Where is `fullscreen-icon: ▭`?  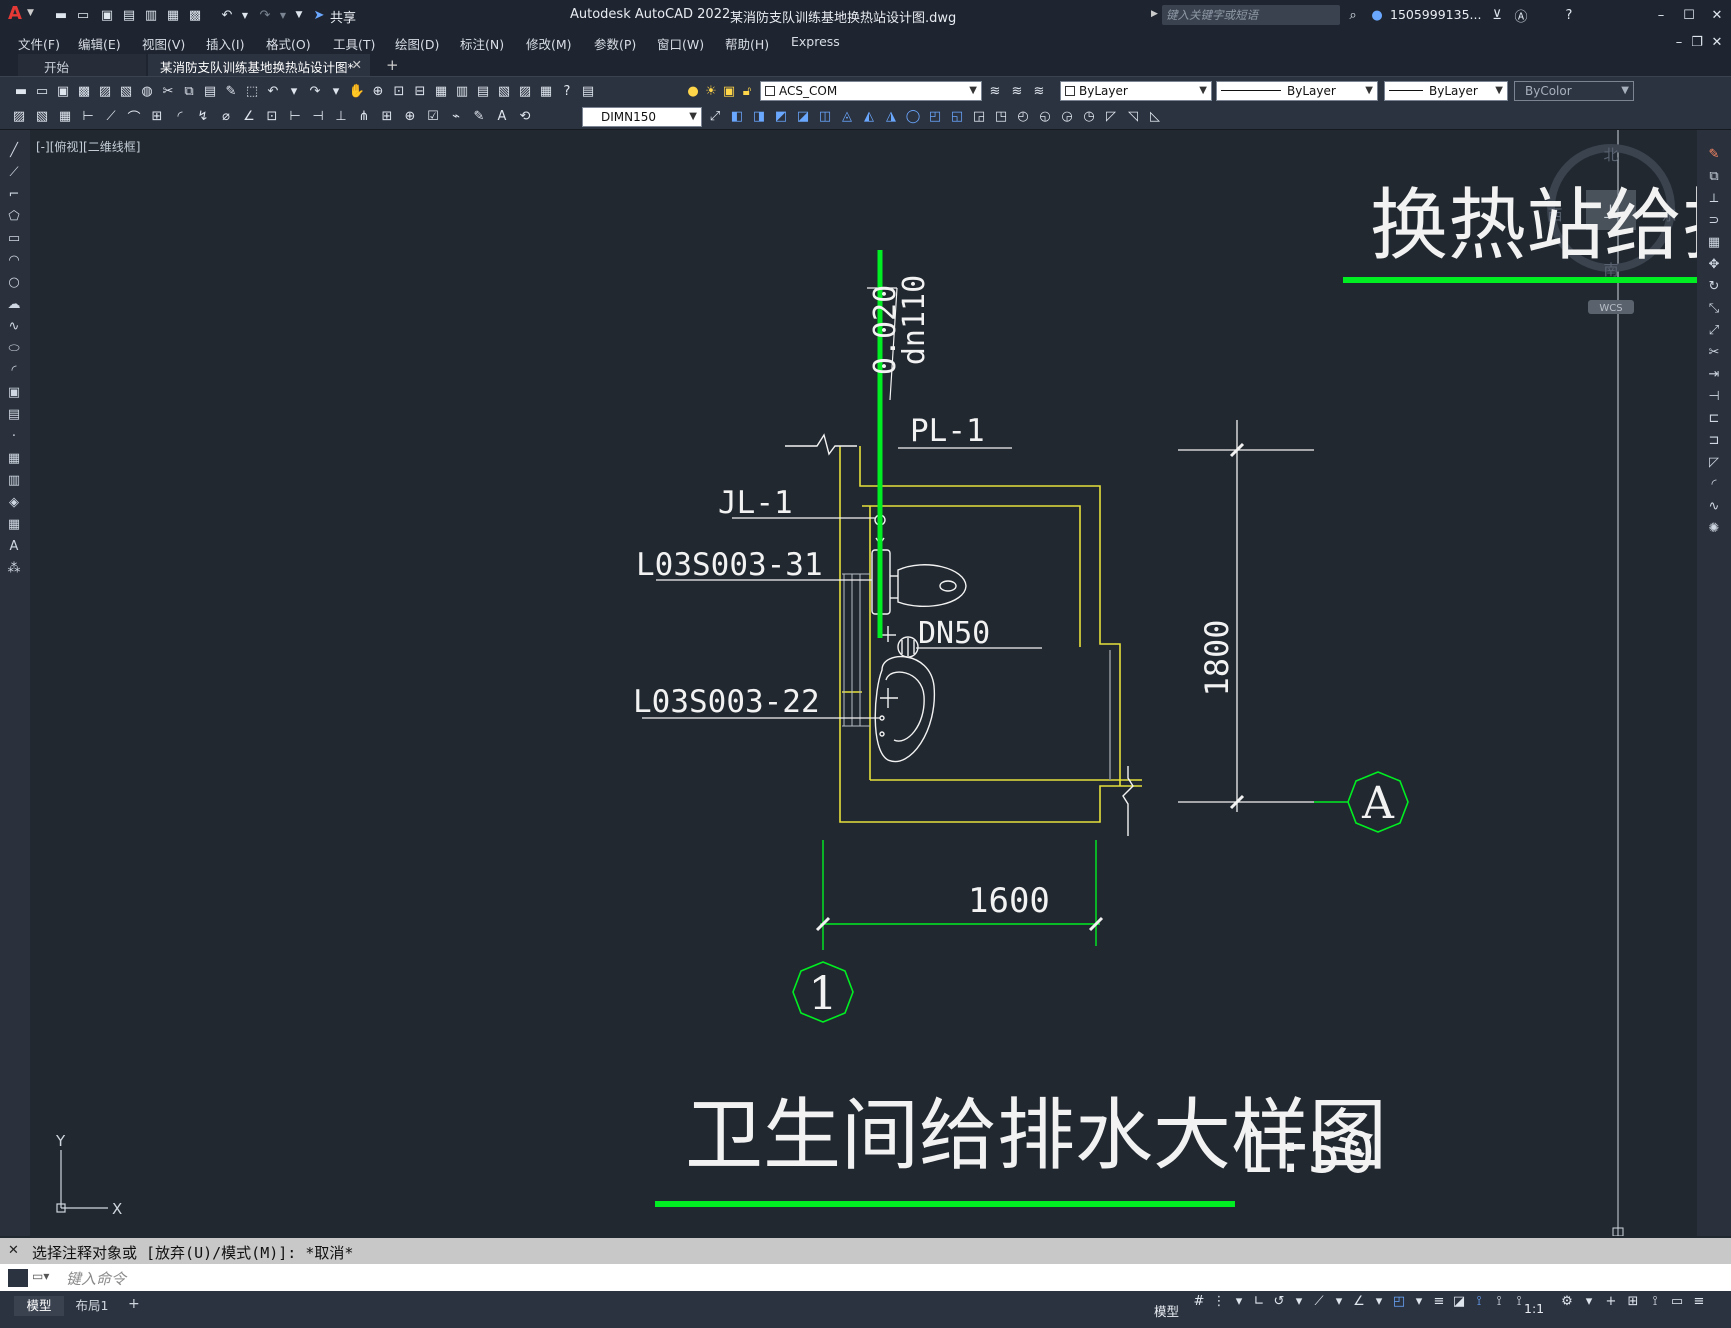 fullscreen-icon: ▭ is located at coordinates (1677, 1301).